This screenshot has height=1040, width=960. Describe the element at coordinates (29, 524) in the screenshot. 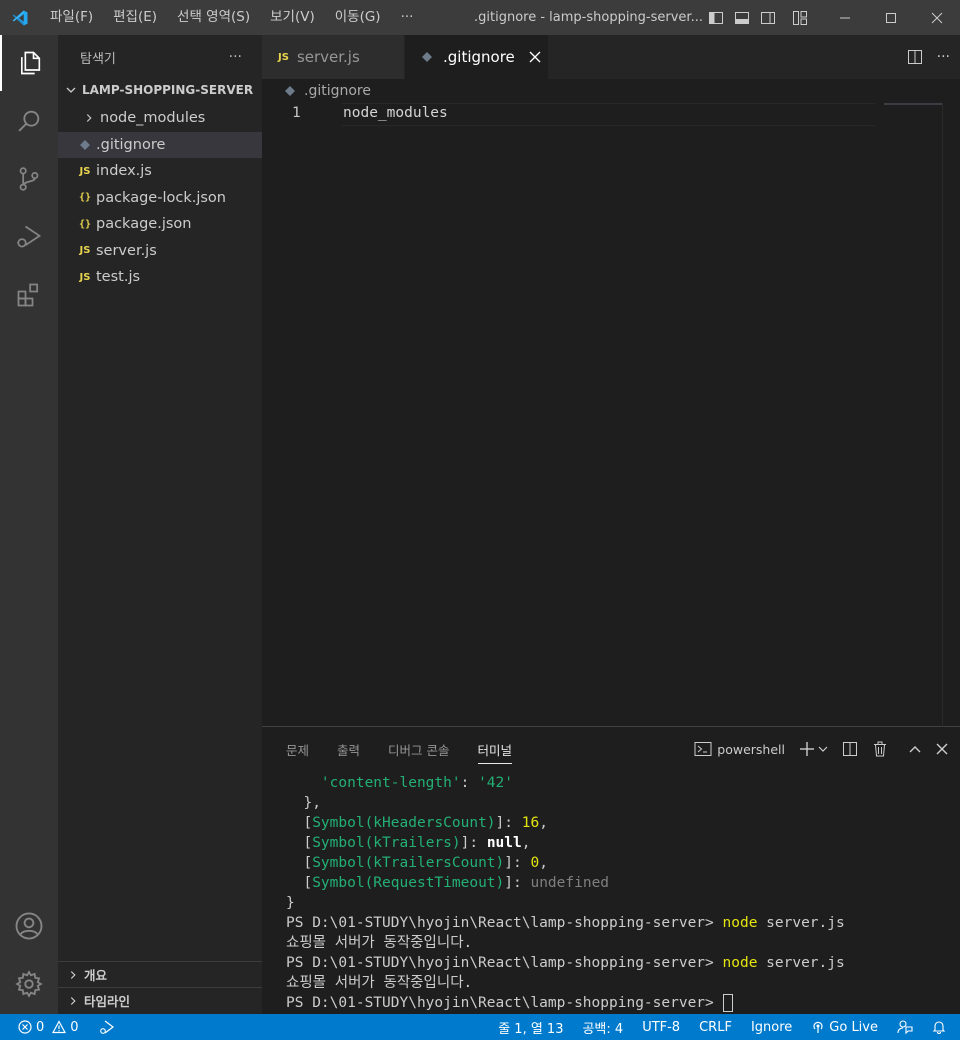

I see `activity-bar` at that location.